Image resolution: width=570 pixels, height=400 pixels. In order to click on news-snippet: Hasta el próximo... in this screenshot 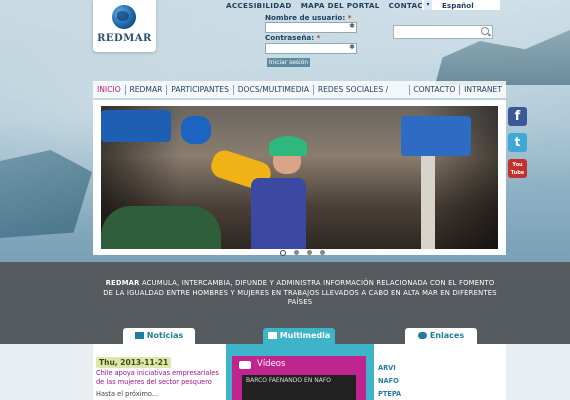, I will do `click(127, 394)`.